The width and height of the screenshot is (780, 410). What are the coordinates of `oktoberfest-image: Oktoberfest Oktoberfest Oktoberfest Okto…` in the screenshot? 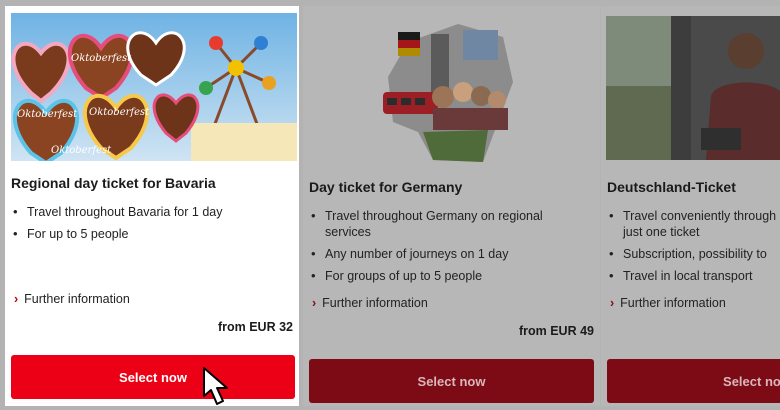 It's located at (154, 87).